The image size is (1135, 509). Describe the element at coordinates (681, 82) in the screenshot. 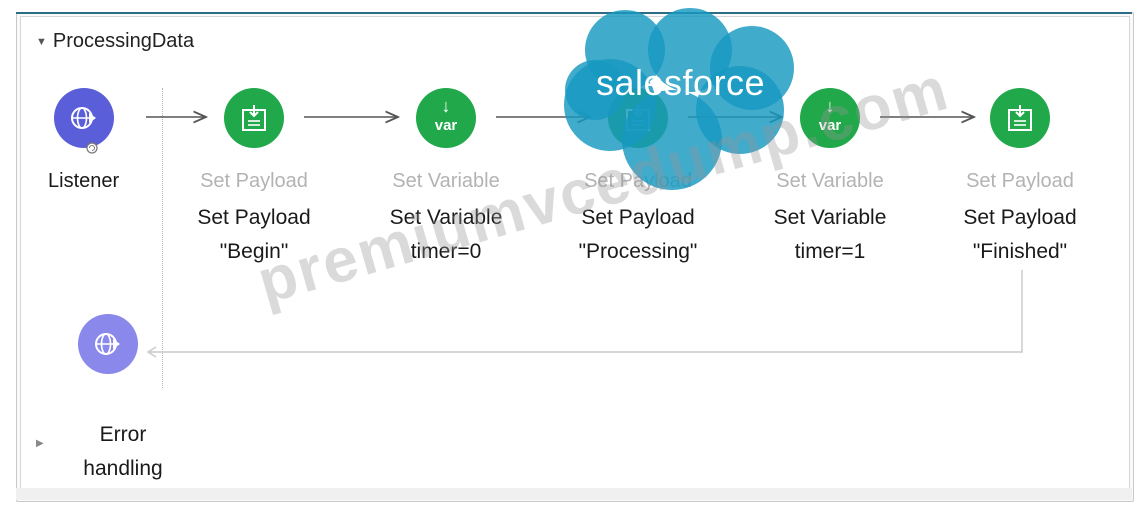

I see `salesforce-logo-text: salesforce` at that location.